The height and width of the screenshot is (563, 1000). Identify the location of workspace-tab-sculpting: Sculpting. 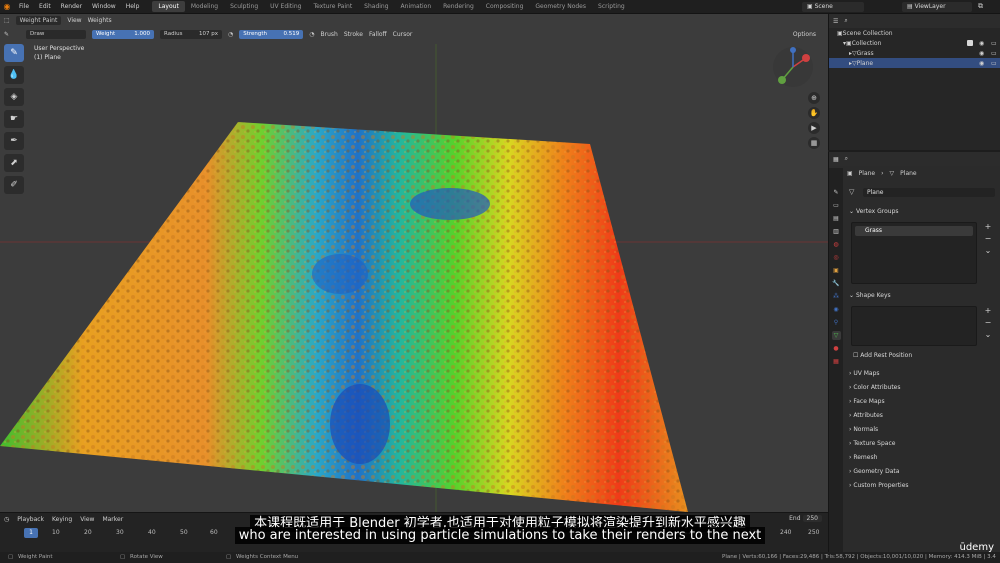
(244, 6).